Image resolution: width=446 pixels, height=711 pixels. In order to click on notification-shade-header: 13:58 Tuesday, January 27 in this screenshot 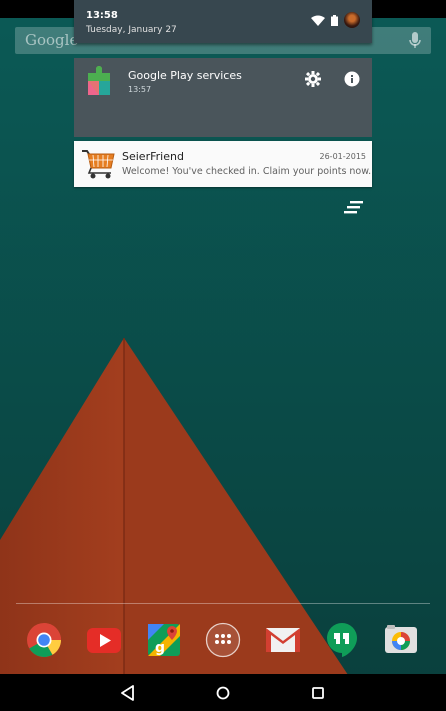, I will do `click(223, 21)`.